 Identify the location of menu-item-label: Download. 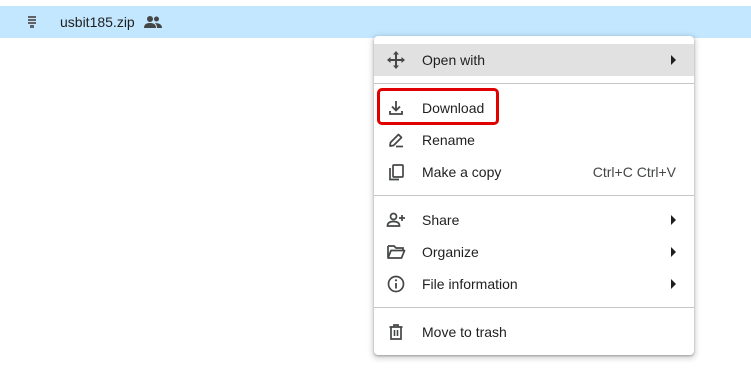
(453, 108).